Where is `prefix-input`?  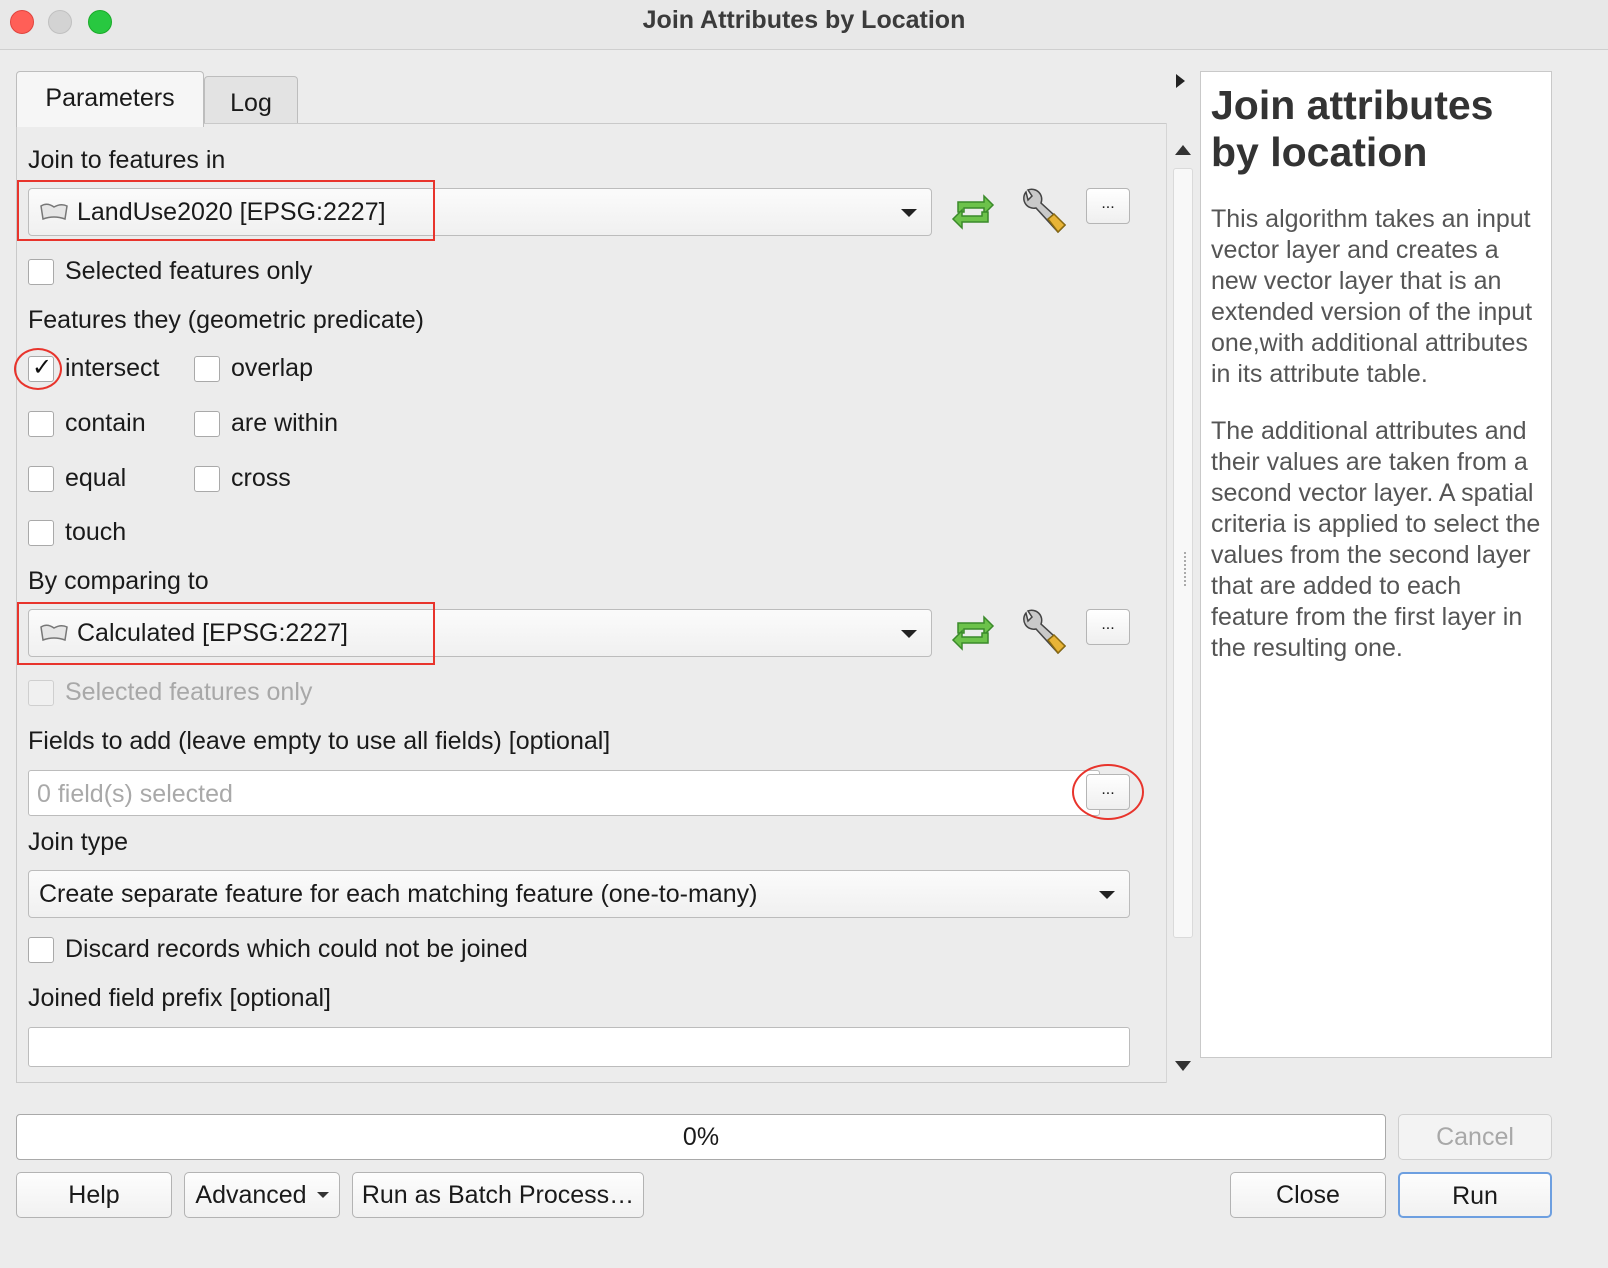 prefix-input is located at coordinates (579, 1047).